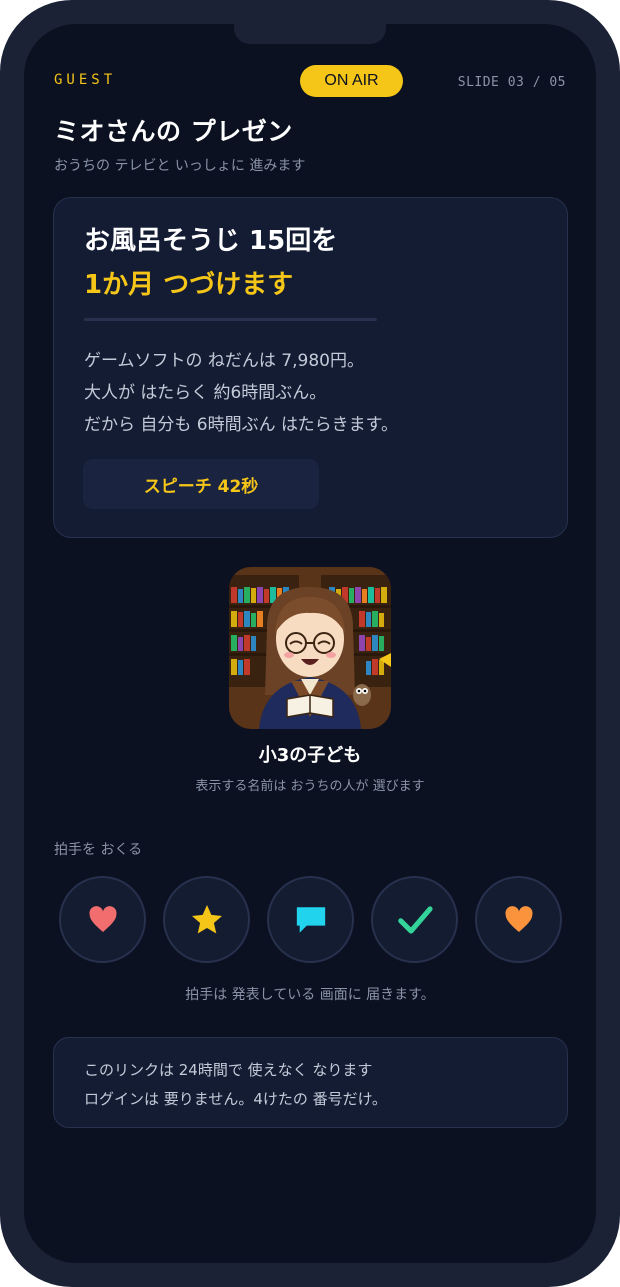 Image resolution: width=620 pixels, height=1287 pixels. I want to click on presenter-name-note: 表示する名前は おうちの人が 選びます, so click(310, 786).